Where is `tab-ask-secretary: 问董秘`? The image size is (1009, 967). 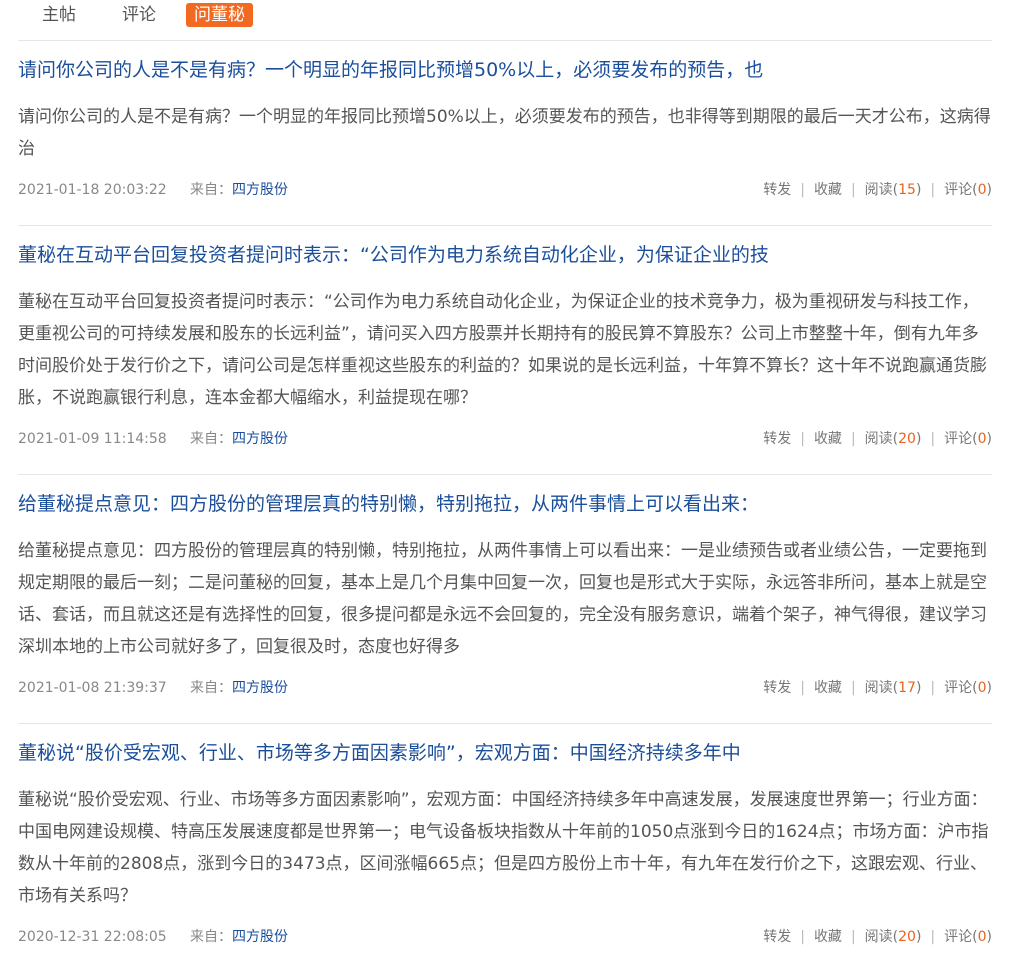
tab-ask-secretary: 问董秘 is located at coordinates (219, 15).